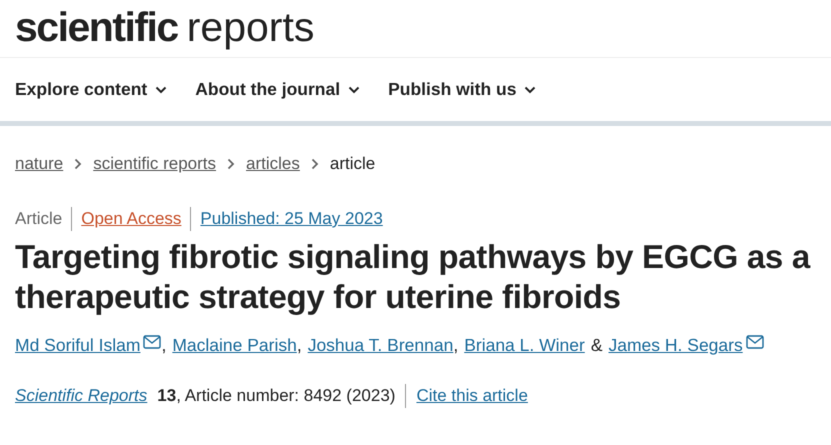 This screenshot has width=831, height=445. I want to click on nav-menu-button: About the journal, so click(277, 89).